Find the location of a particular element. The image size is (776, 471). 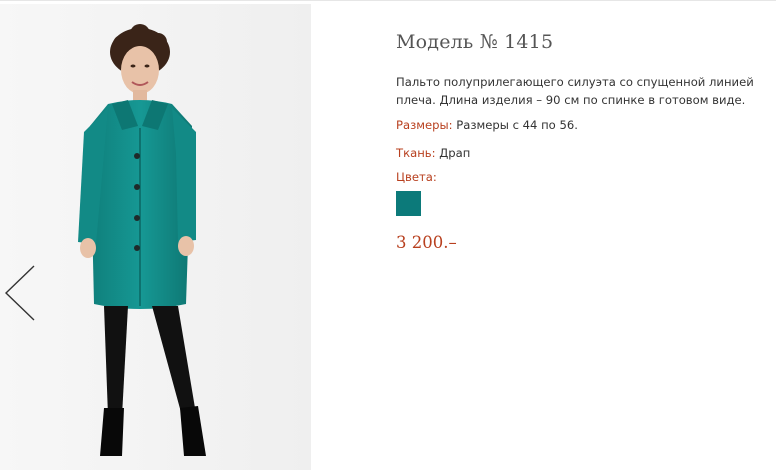

product-title: Модель № 1415 is located at coordinates (475, 42).